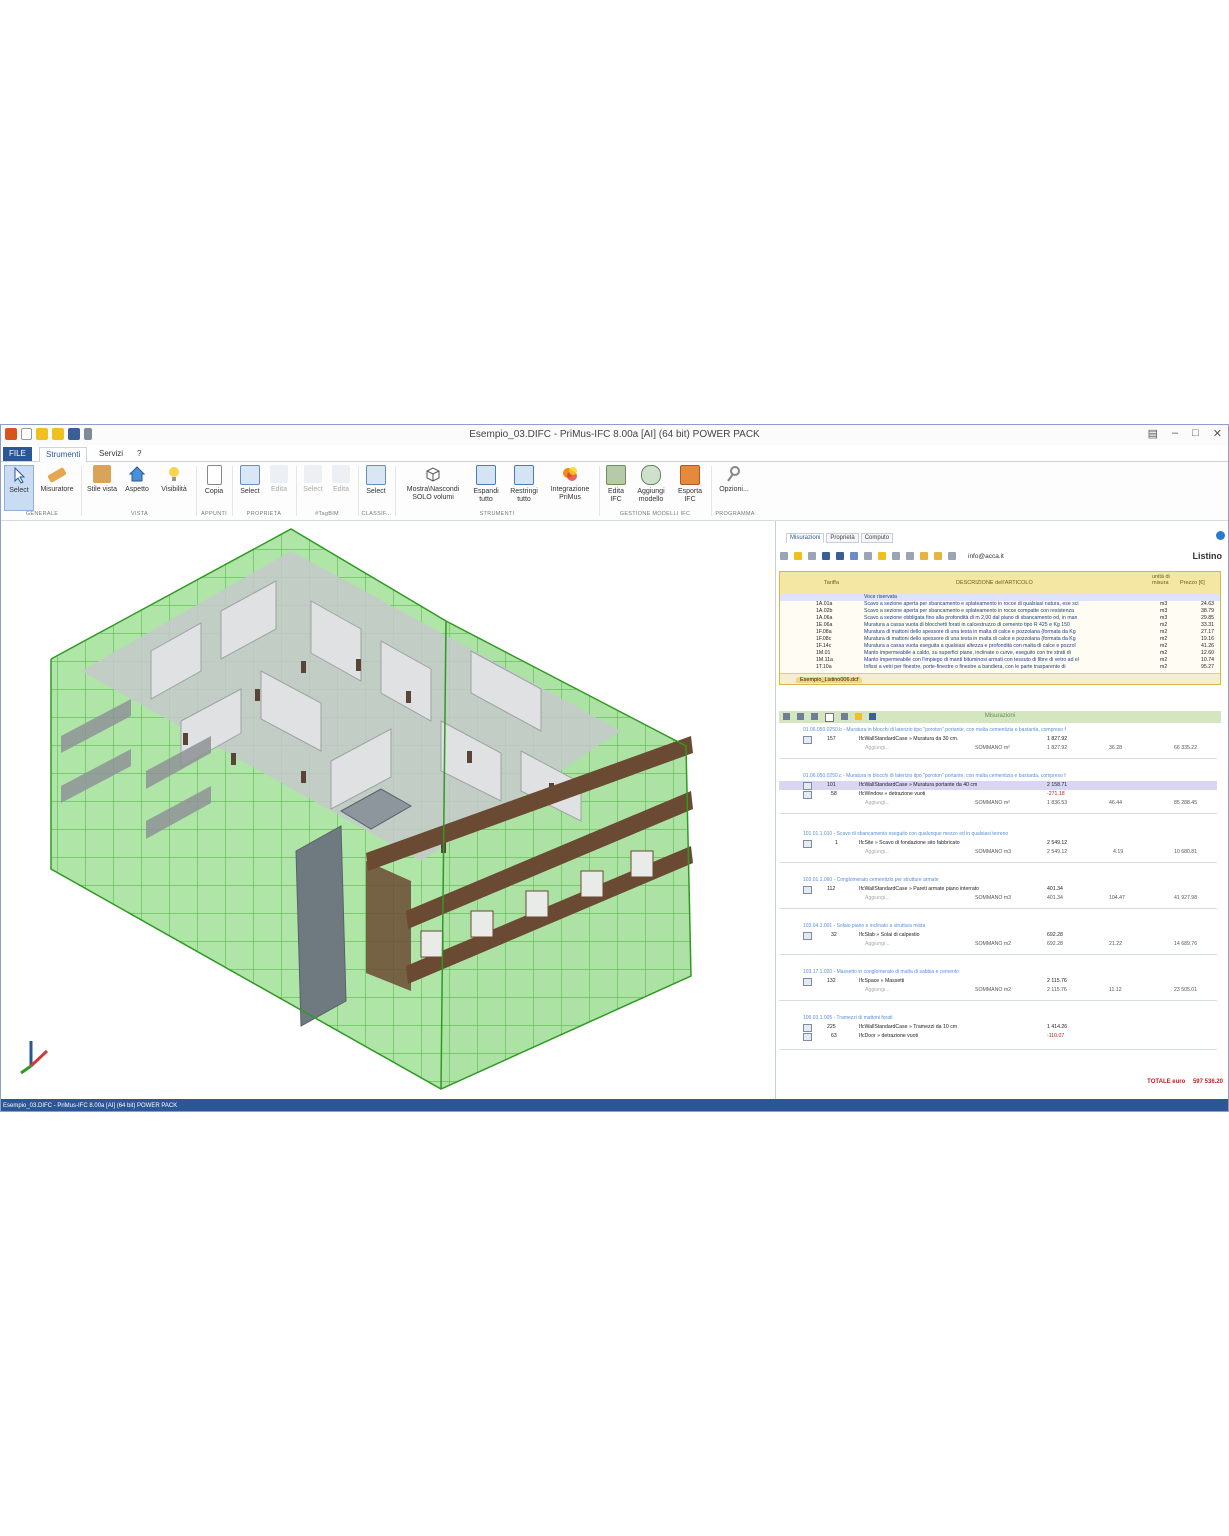 The height and width of the screenshot is (1536, 1229). What do you see at coordinates (998, 935) in the screenshot?
I see `table-row: 32 IfcSlab » Solai di calpestio 692.28` at bounding box center [998, 935].